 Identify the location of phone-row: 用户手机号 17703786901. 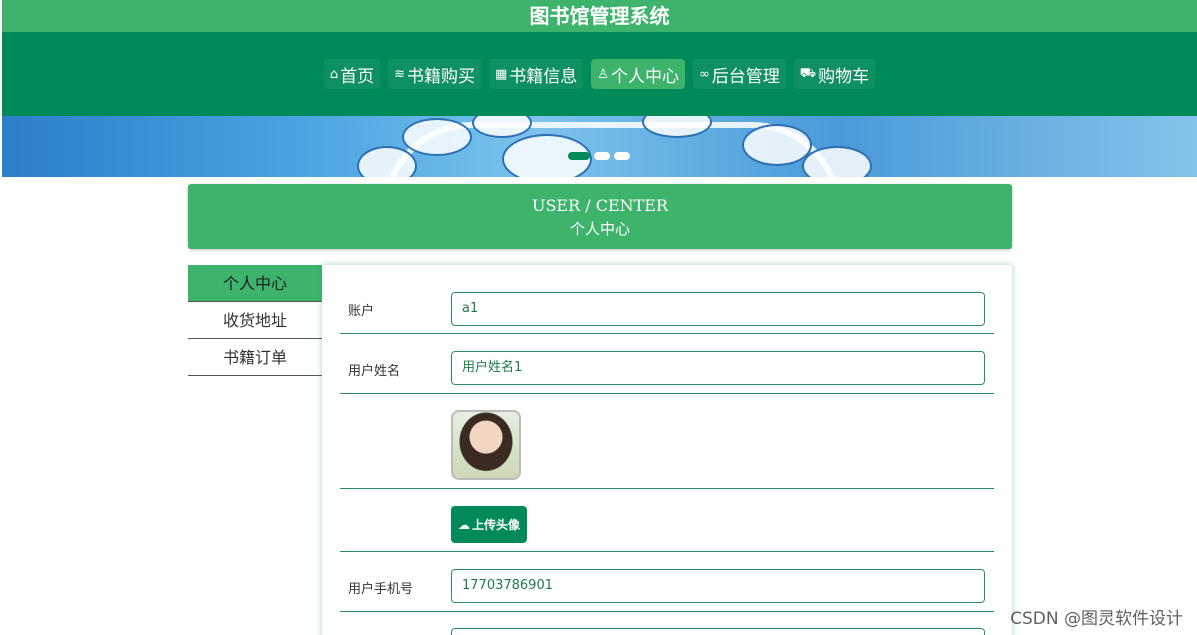
(667, 582).